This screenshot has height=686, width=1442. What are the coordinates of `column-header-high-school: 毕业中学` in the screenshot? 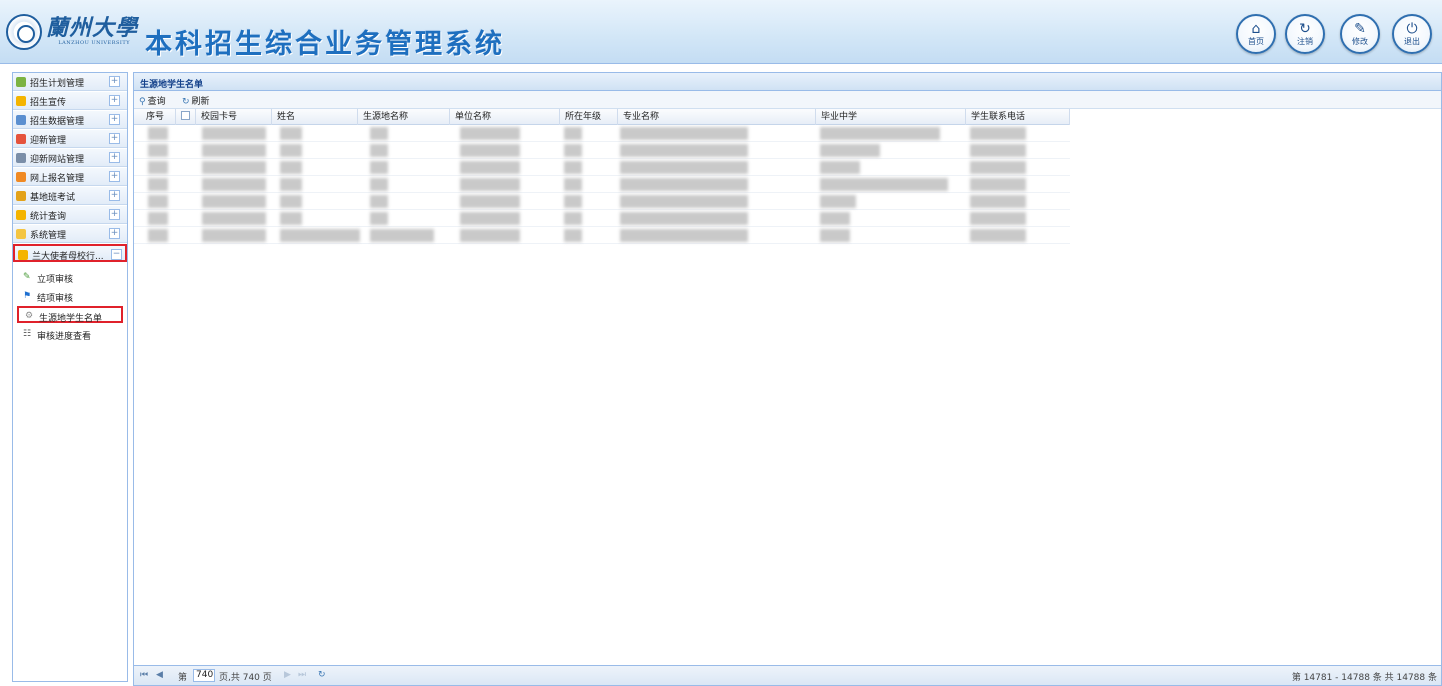 It's located at (891, 117).